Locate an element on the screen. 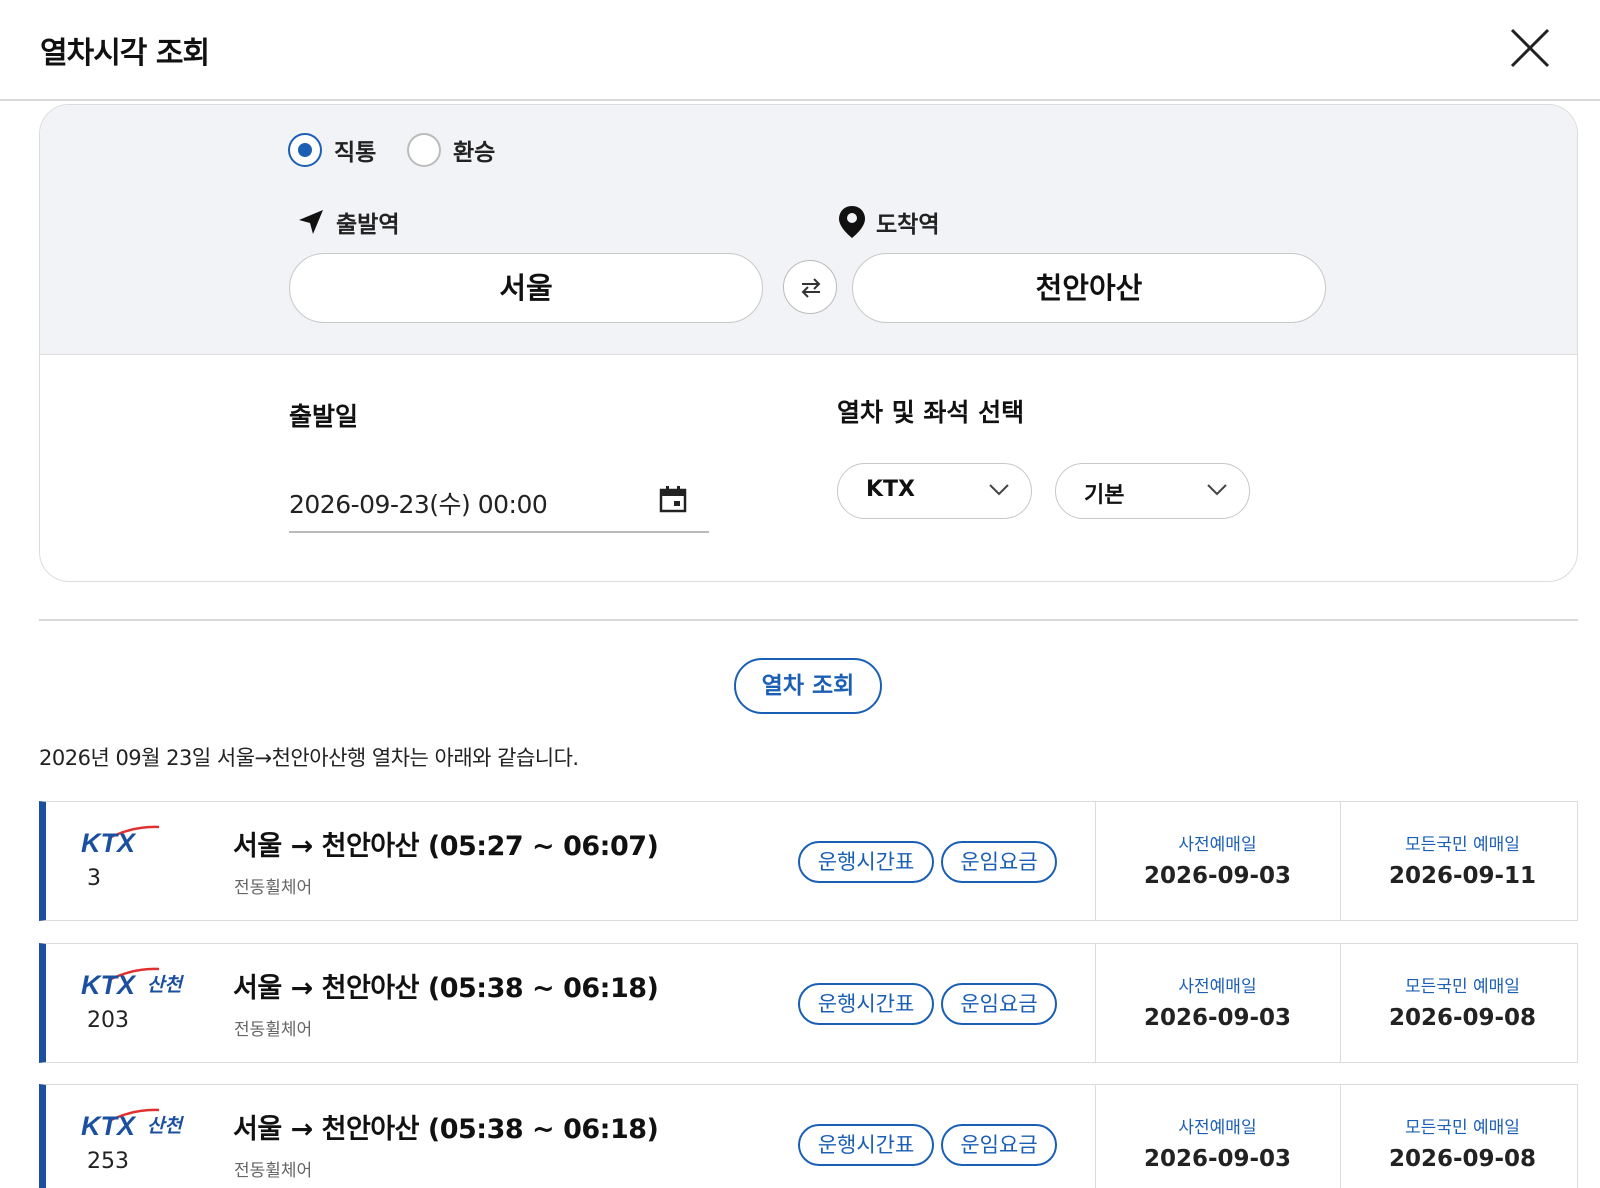 Image resolution: width=1600 pixels, height=1188 pixels. close-icon is located at coordinates (1530, 48).